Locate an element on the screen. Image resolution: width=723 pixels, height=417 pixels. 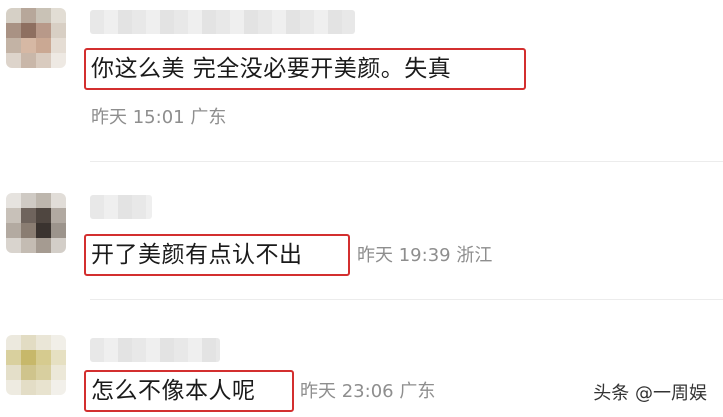
comment-text: 开了美颜有点认不出 is located at coordinates (197, 255).